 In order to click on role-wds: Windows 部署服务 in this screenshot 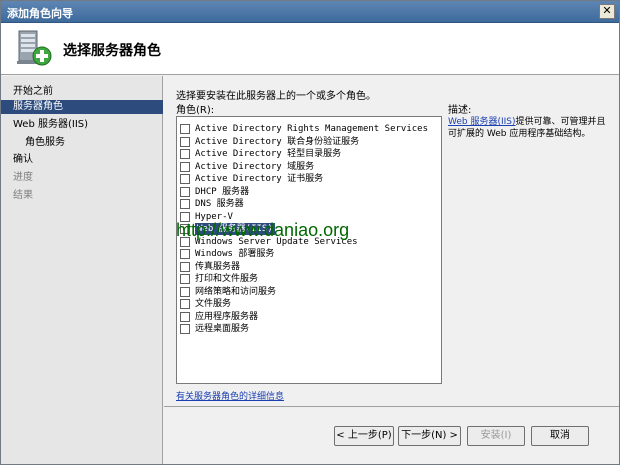, I will do `click(309, 254)`.